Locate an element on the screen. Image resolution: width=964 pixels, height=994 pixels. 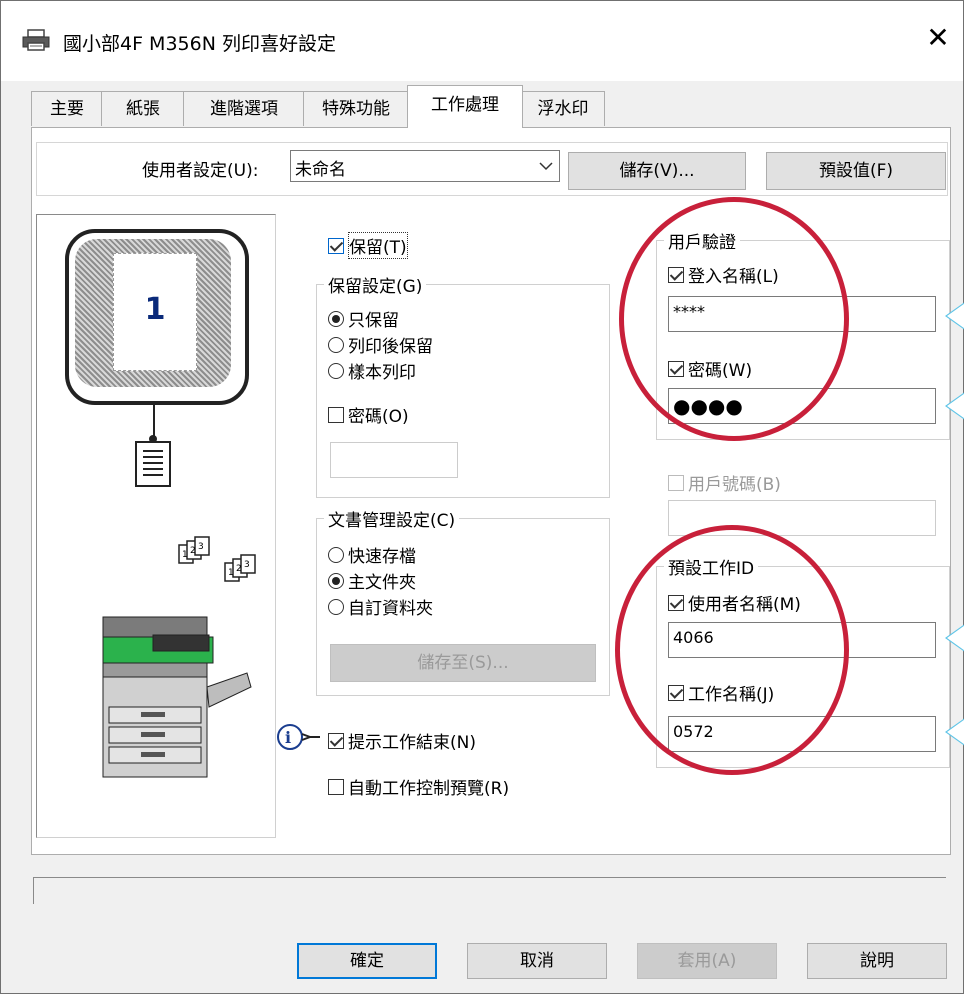
copies-icon: 123 123 is located at coordinates (217, 559).